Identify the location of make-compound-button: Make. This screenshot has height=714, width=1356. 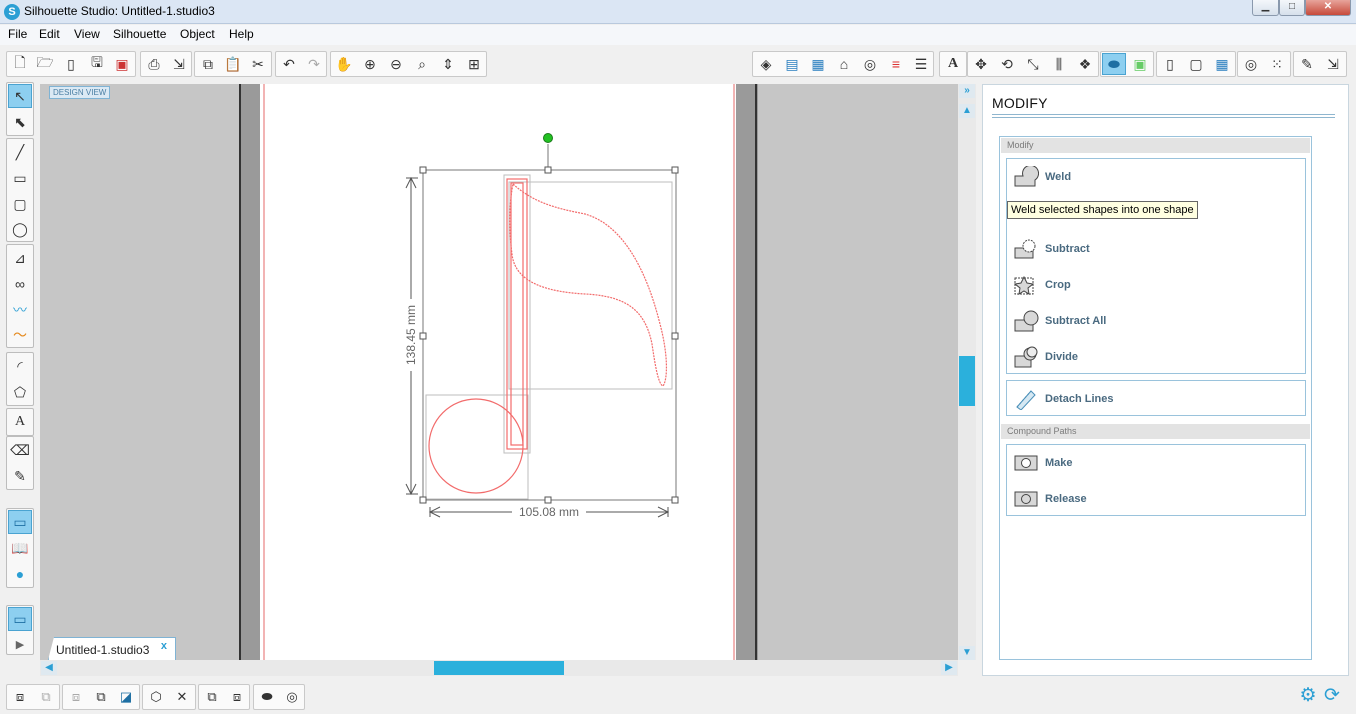
(1043, 463).